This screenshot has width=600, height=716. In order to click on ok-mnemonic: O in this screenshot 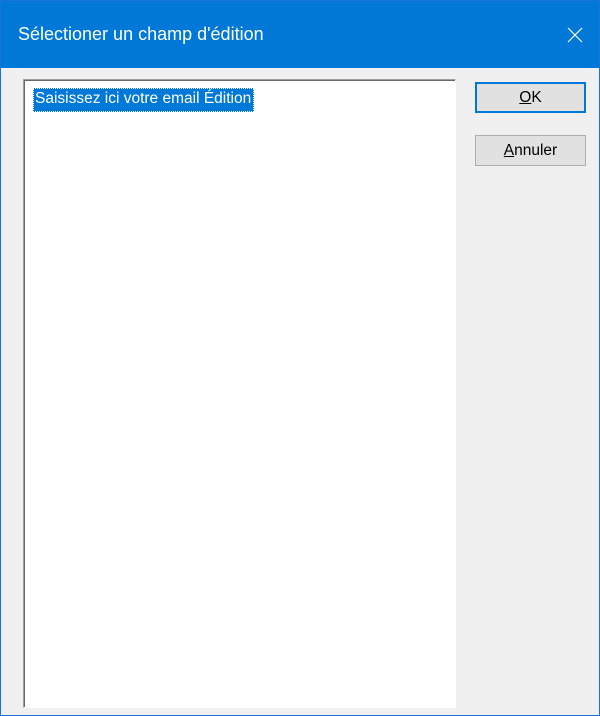, I will do `click(525, 97)`.